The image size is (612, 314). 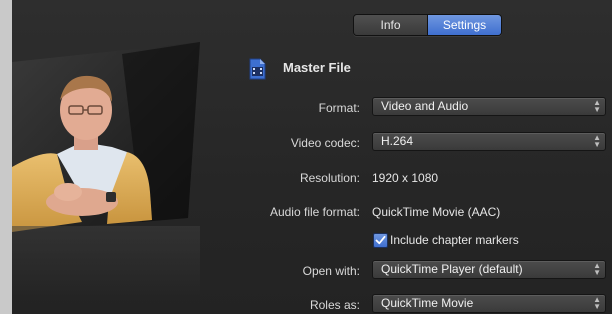 What do you see at coordinates (405, 178) in the screenshot?
I see `resolution-value: 1920 x 1080` at bounding box center [405, 178].